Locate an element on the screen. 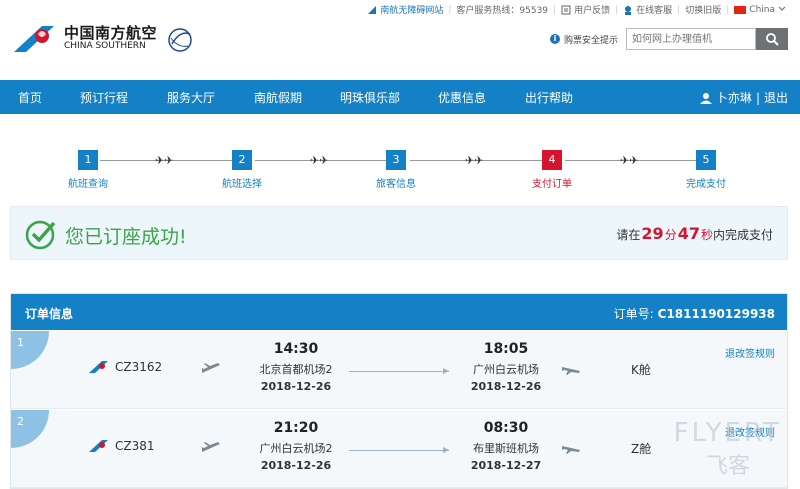  flight-number: CZ381 is located at coordinates (135, 446).